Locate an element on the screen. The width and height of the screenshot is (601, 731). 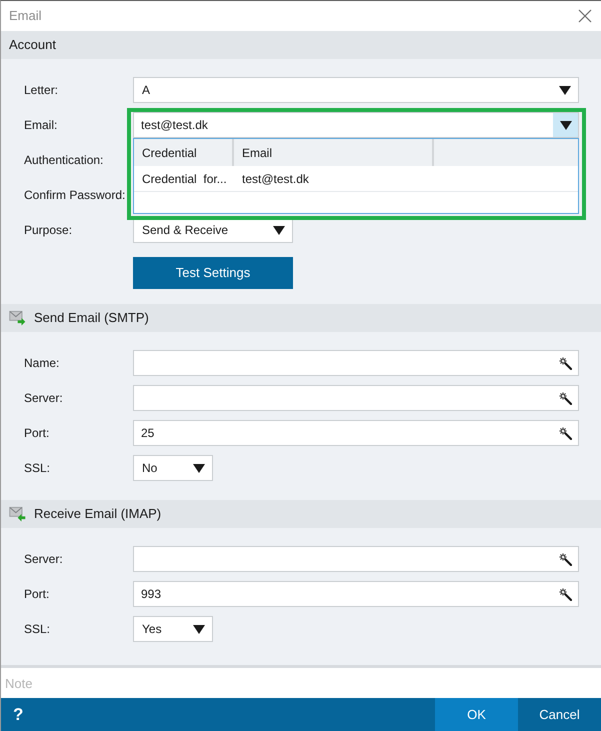
field-label: Email: is located at coordinates (41, 125).